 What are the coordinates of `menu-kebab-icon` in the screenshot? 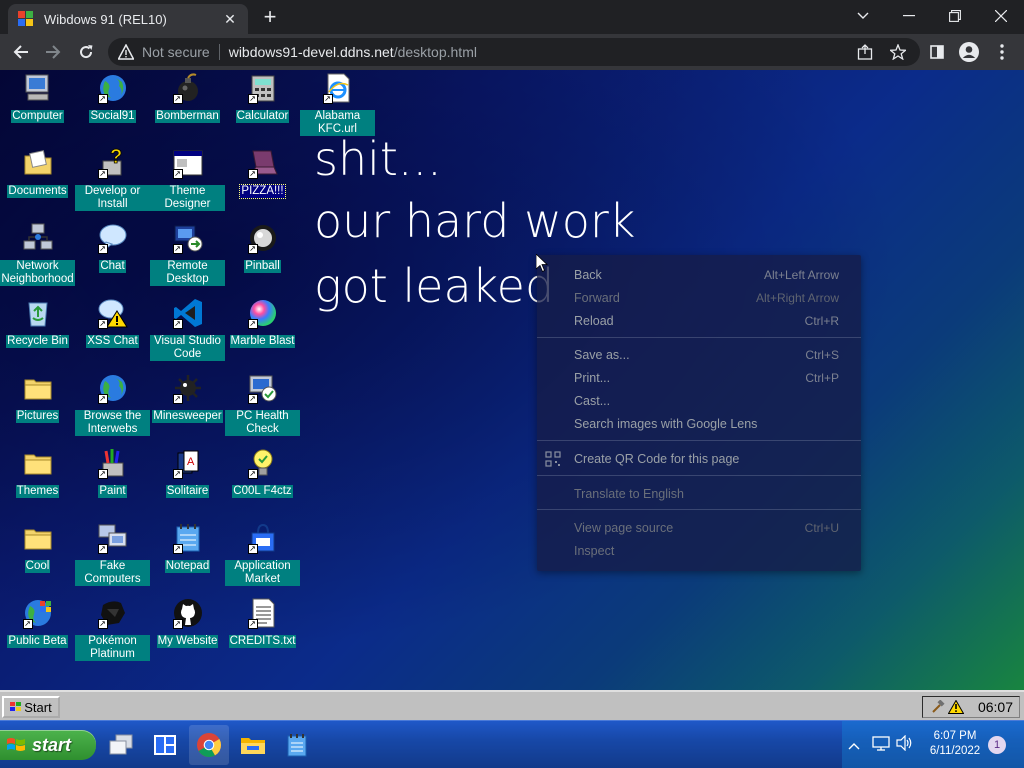 It's located at (1002, 52).